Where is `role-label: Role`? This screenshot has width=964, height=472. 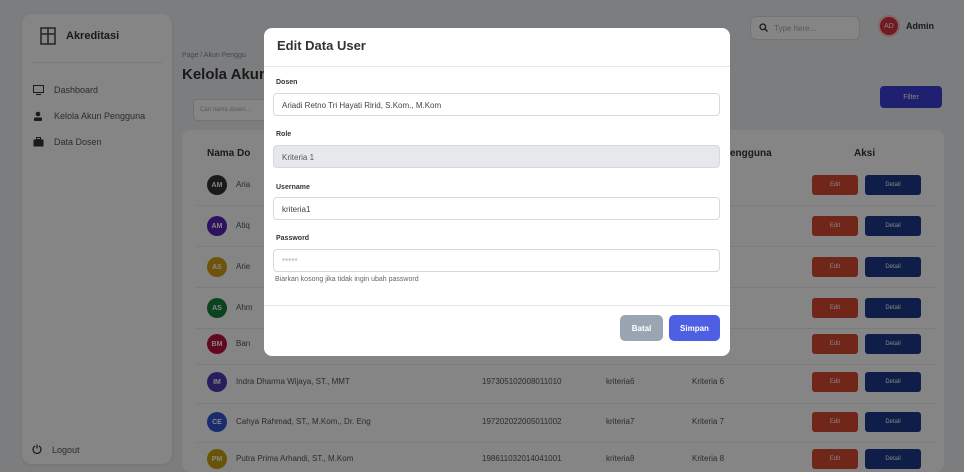 role-label: Role is located at coordinates (284, 134).